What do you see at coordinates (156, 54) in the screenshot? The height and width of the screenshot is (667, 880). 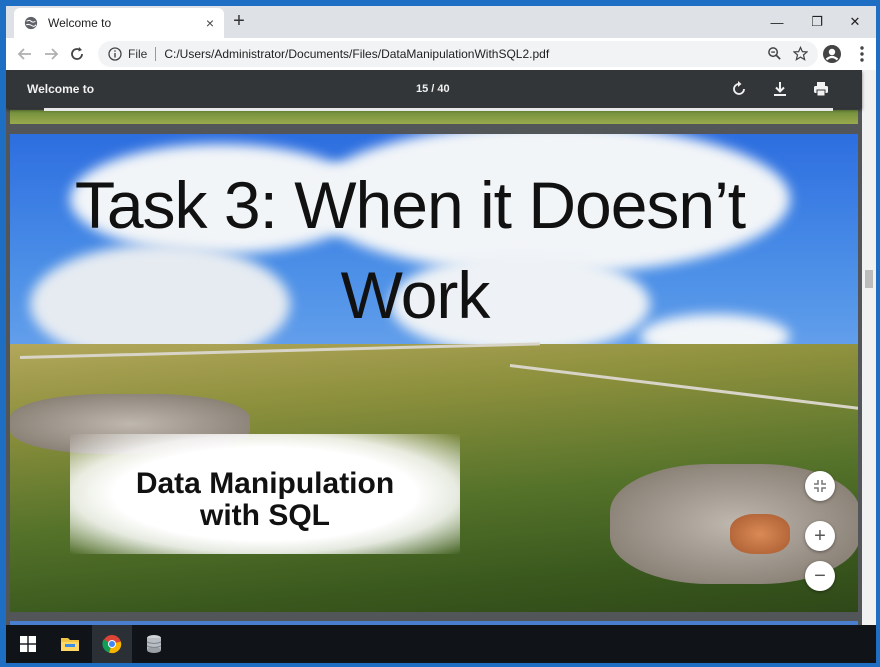 I see `address-separator` at bounding box center [156, 54].